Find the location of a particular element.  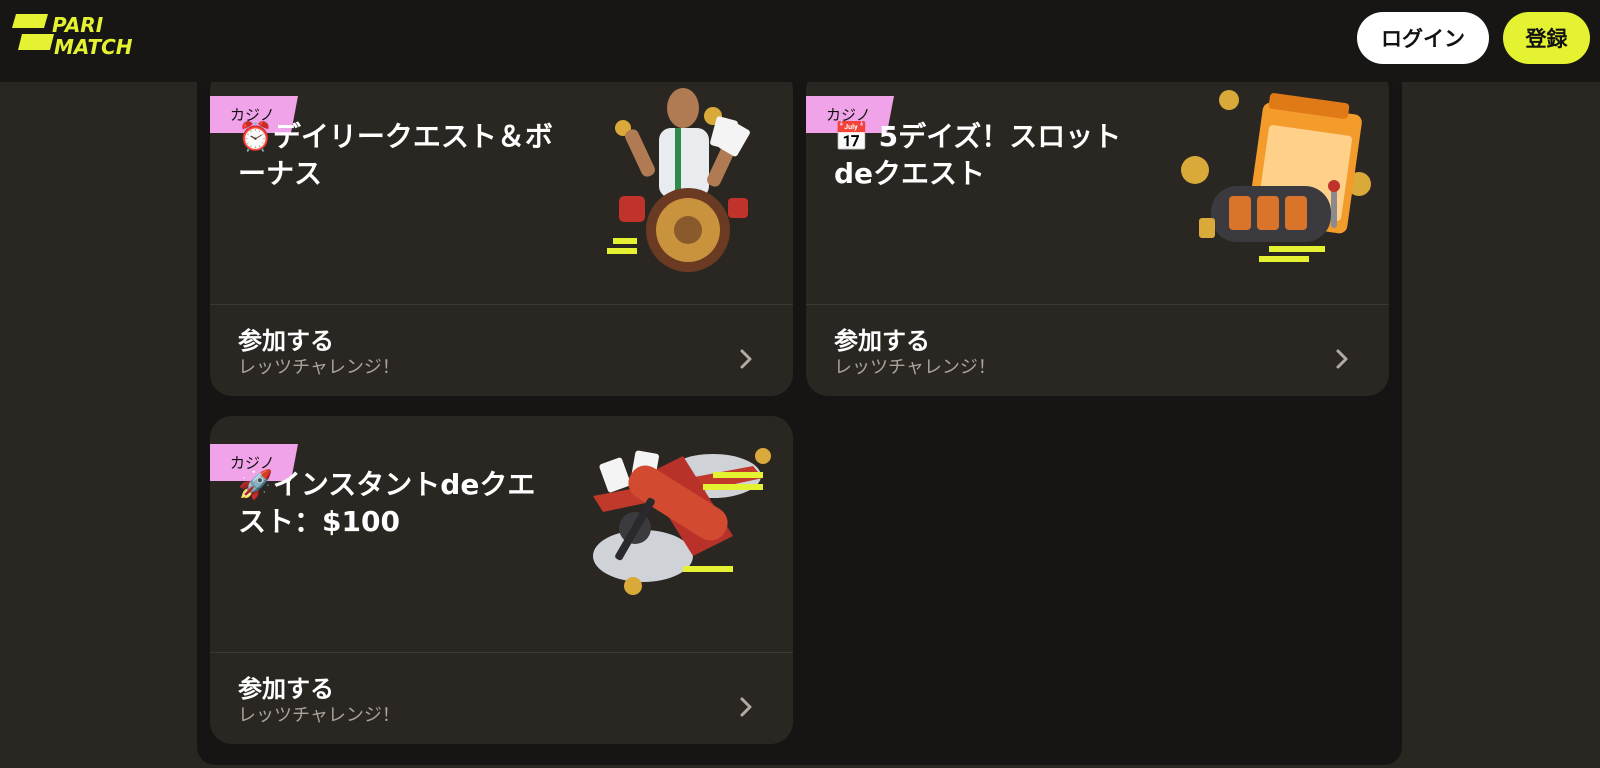

top-bar: PARI MATCH ログイン 登録 is located at coordinates (800, 41).